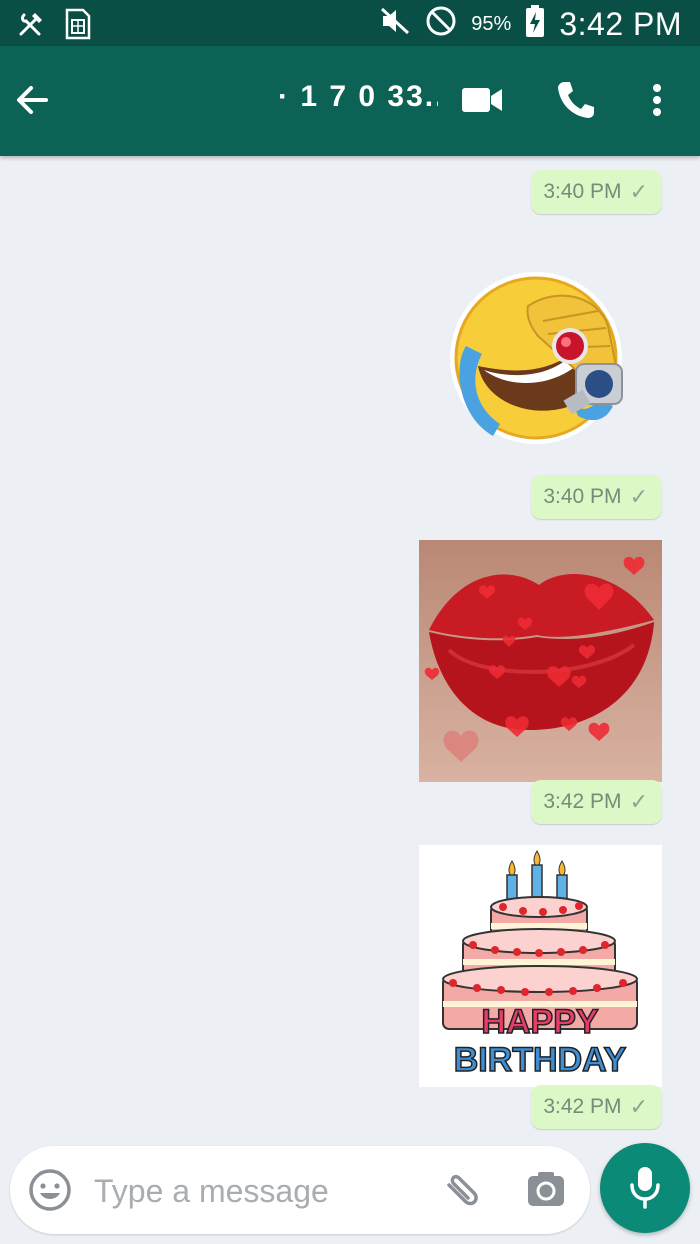  What do you see at coordinates (31, 26) in the screenshot?
I see `tools-icon` at bounding box center [31, 26].